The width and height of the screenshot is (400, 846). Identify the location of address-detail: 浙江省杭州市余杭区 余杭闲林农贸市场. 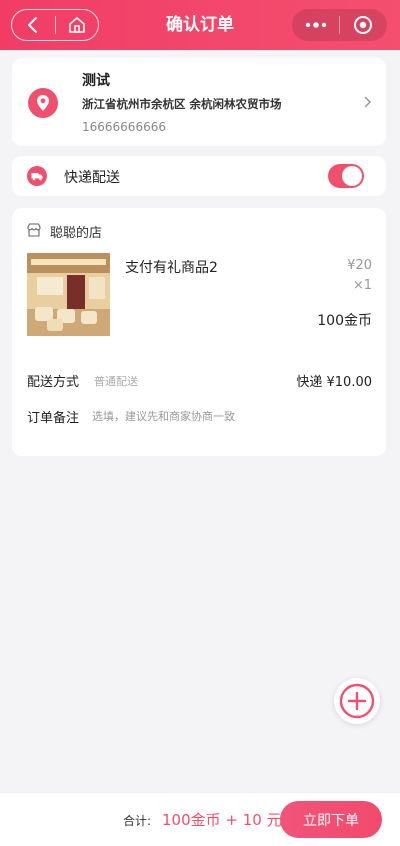
(182, 104).